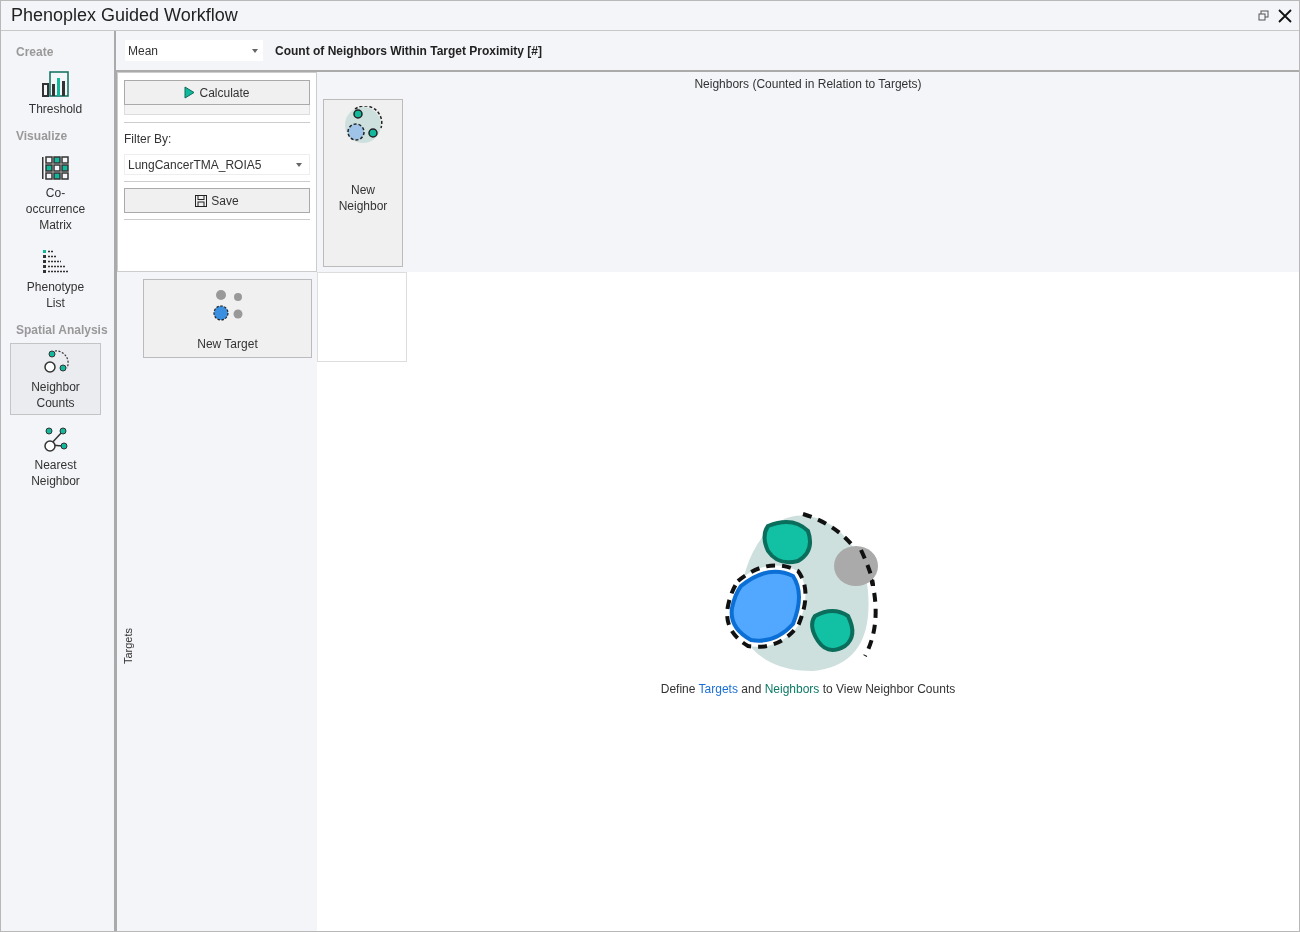 This screenshot has width=1300, height=932. Describe the element at coordinates (35, 52) in the screenshot. I see `section-heading: Create` at that location.